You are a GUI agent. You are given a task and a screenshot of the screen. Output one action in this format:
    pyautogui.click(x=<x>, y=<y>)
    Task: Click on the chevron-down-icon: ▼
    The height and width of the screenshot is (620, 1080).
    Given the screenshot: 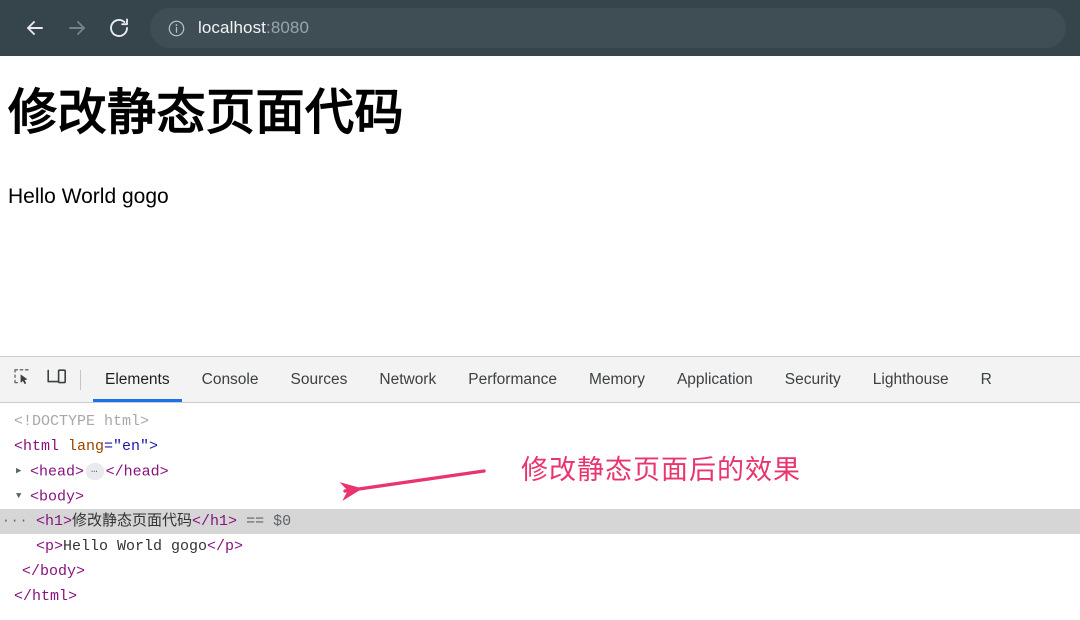 What is the action you would take?
    pyautogui.click(x=22, y=496)
    